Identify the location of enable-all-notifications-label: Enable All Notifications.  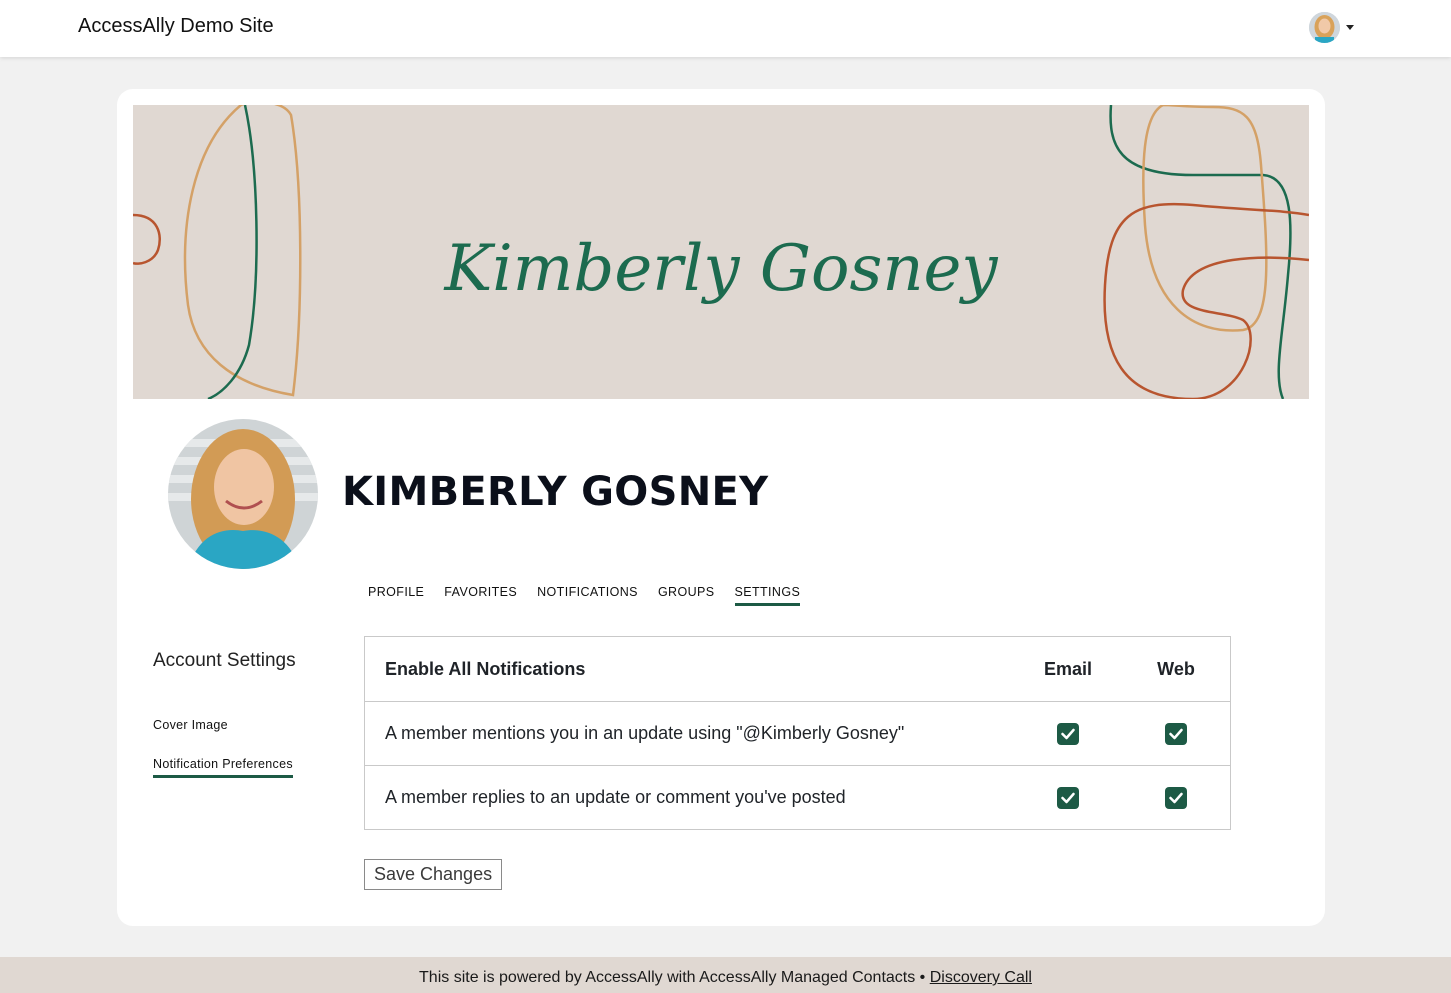
(485, 668).